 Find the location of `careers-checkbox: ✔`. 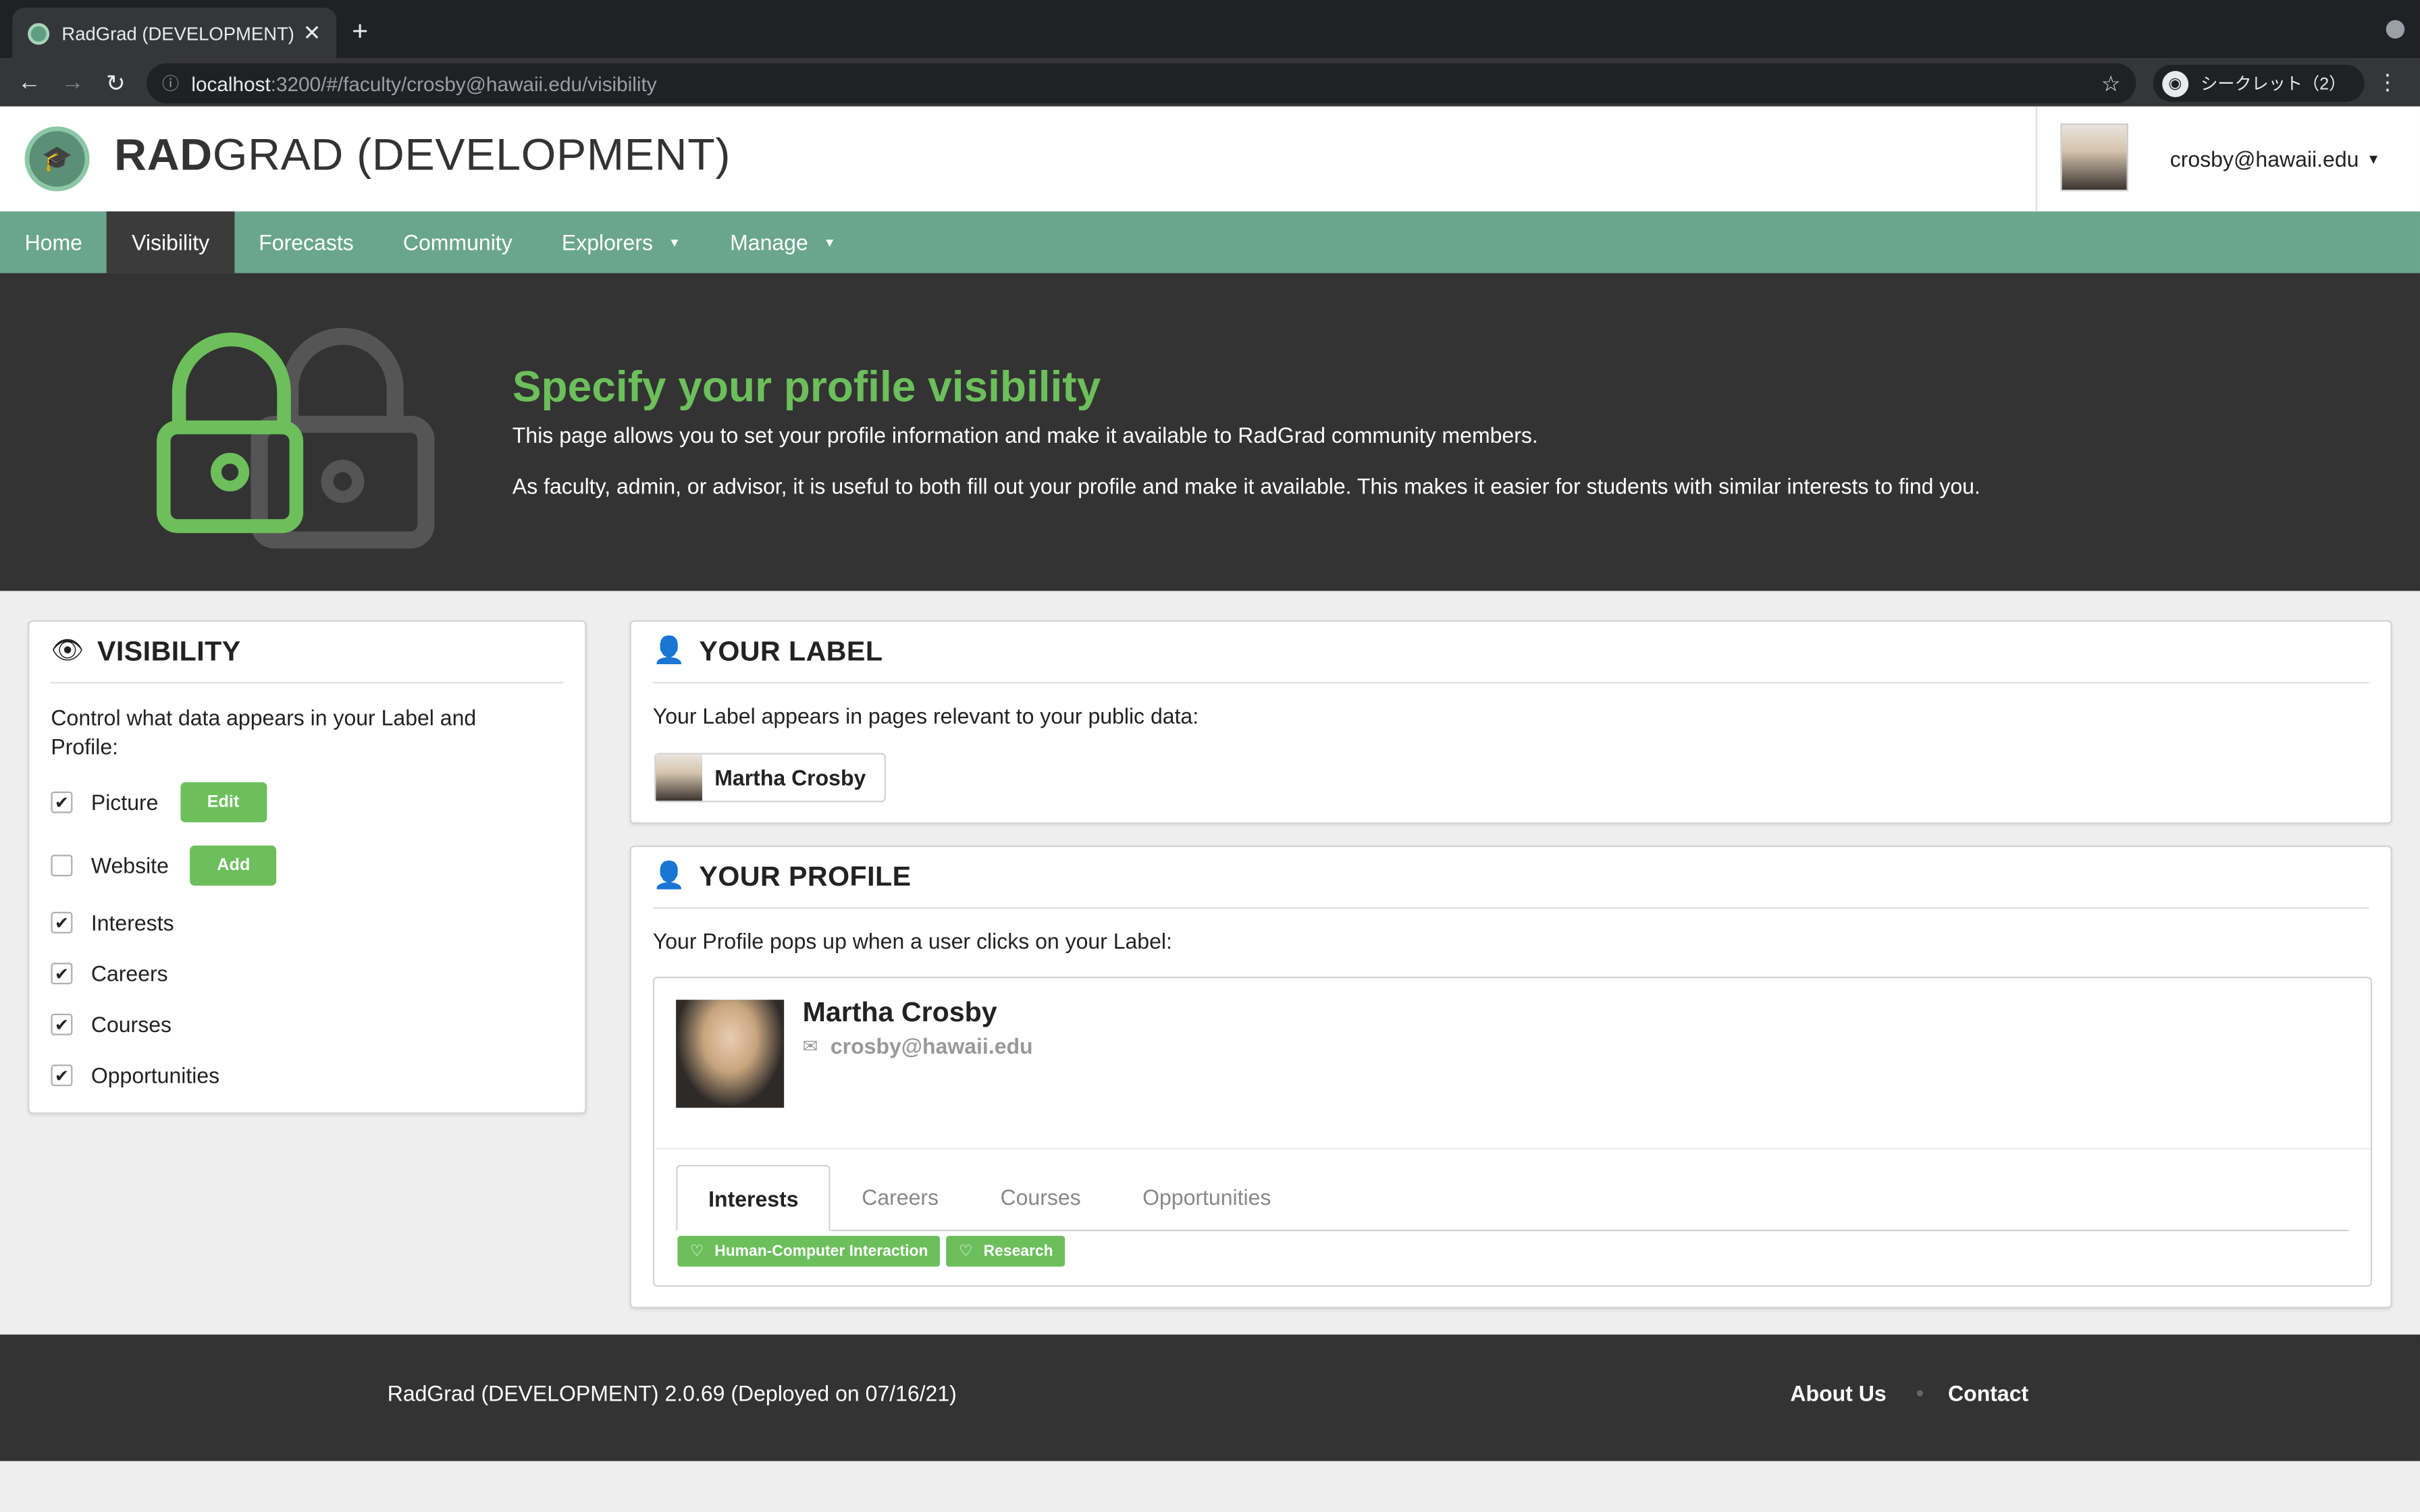

careers-checkbox: ✔ is located at coordinates (62, 974).